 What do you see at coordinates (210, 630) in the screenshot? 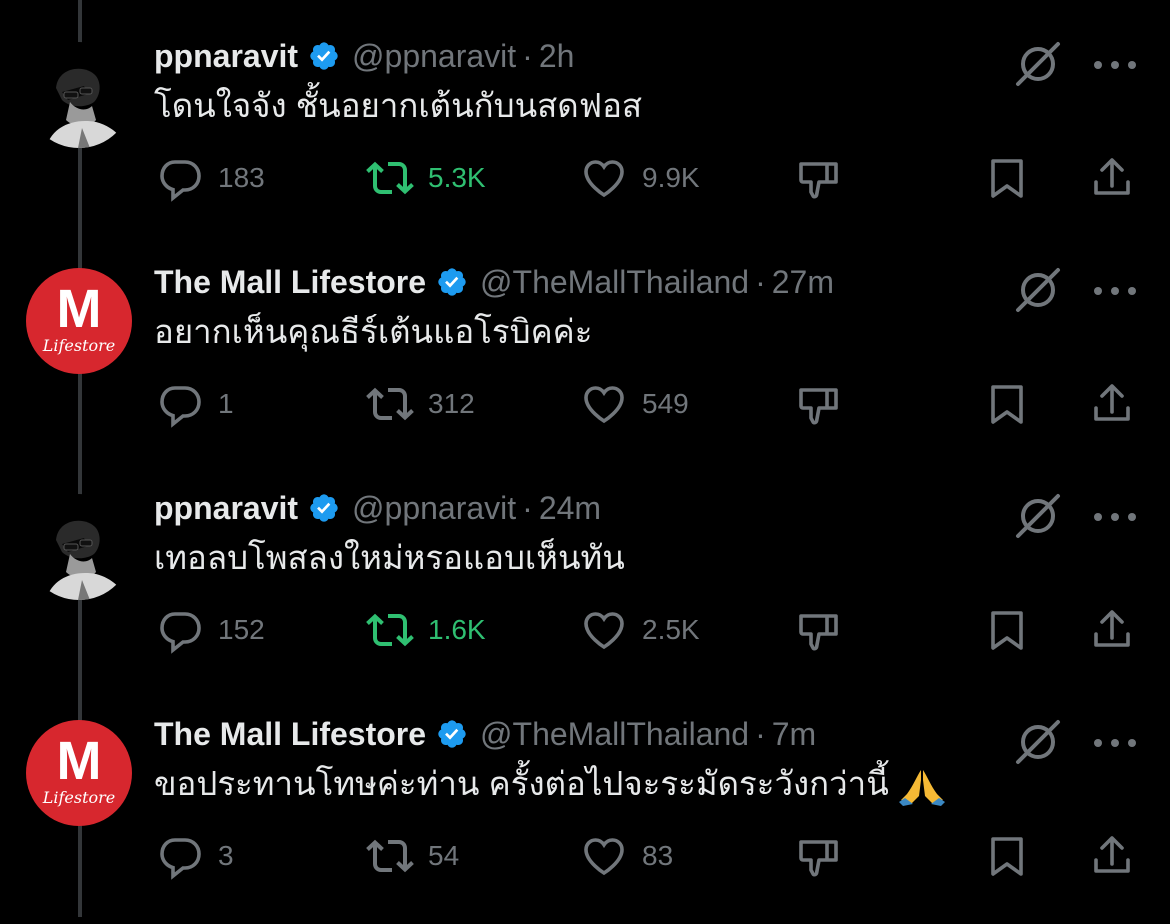
I see `reply-button: 152` at bounding box center [210, 630].